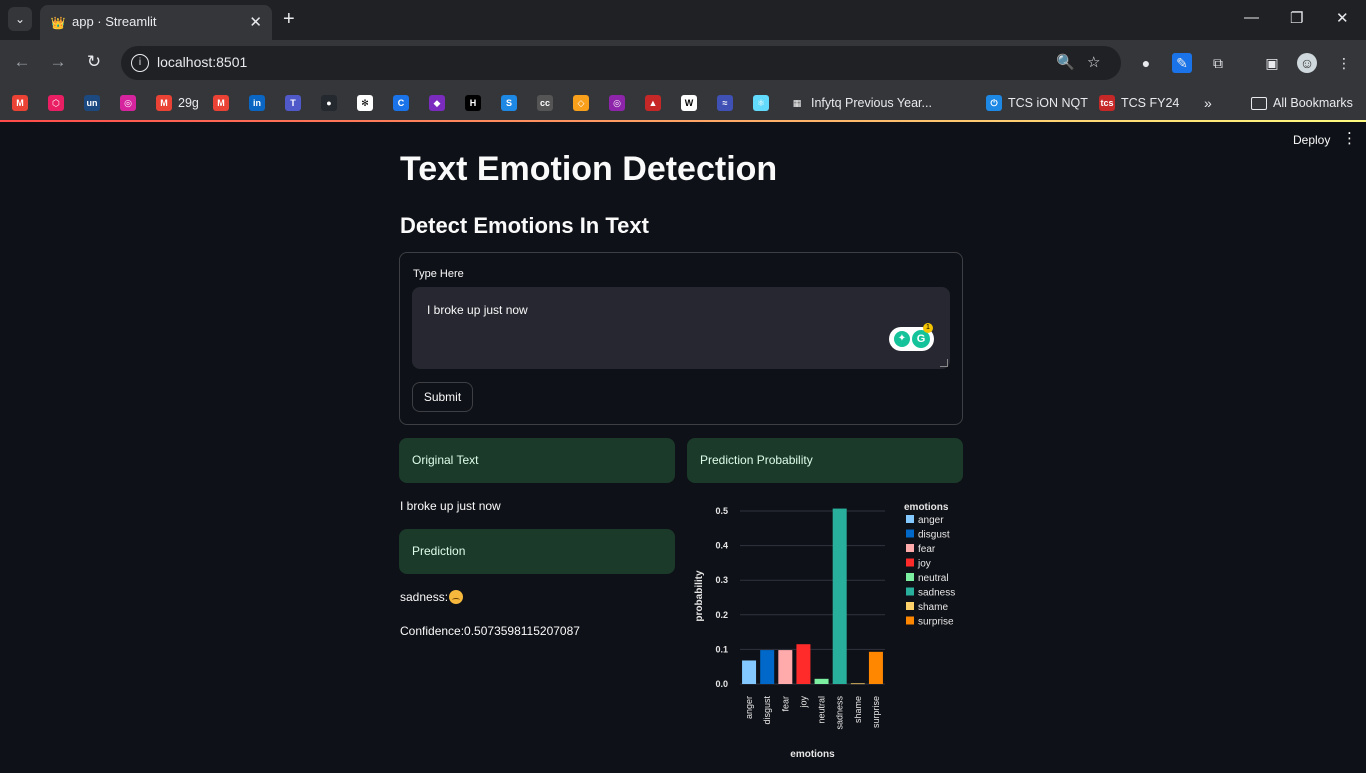 The image size is (1366, 773). Describe the element at coordinates (931, 520) in the screenshot. I see `legend-label: anger` at that location.